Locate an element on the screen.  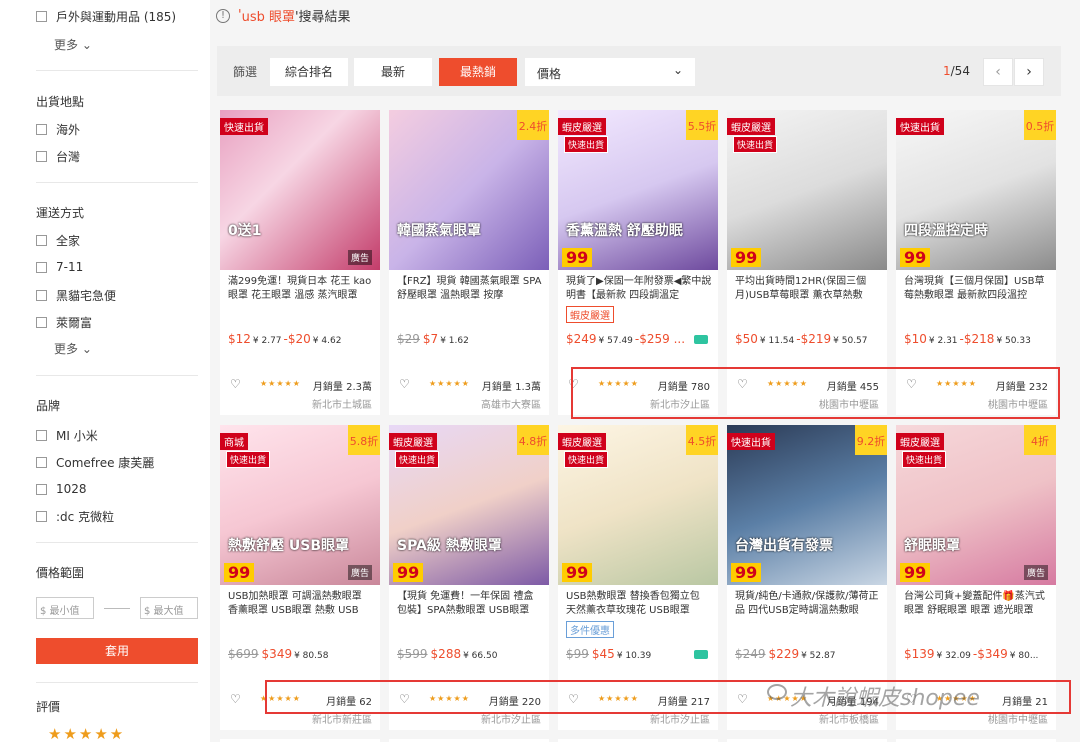
price-line: $12 ¥ 2.77 -$20 ¥ 4.62 is located at coordinates (303, 339).